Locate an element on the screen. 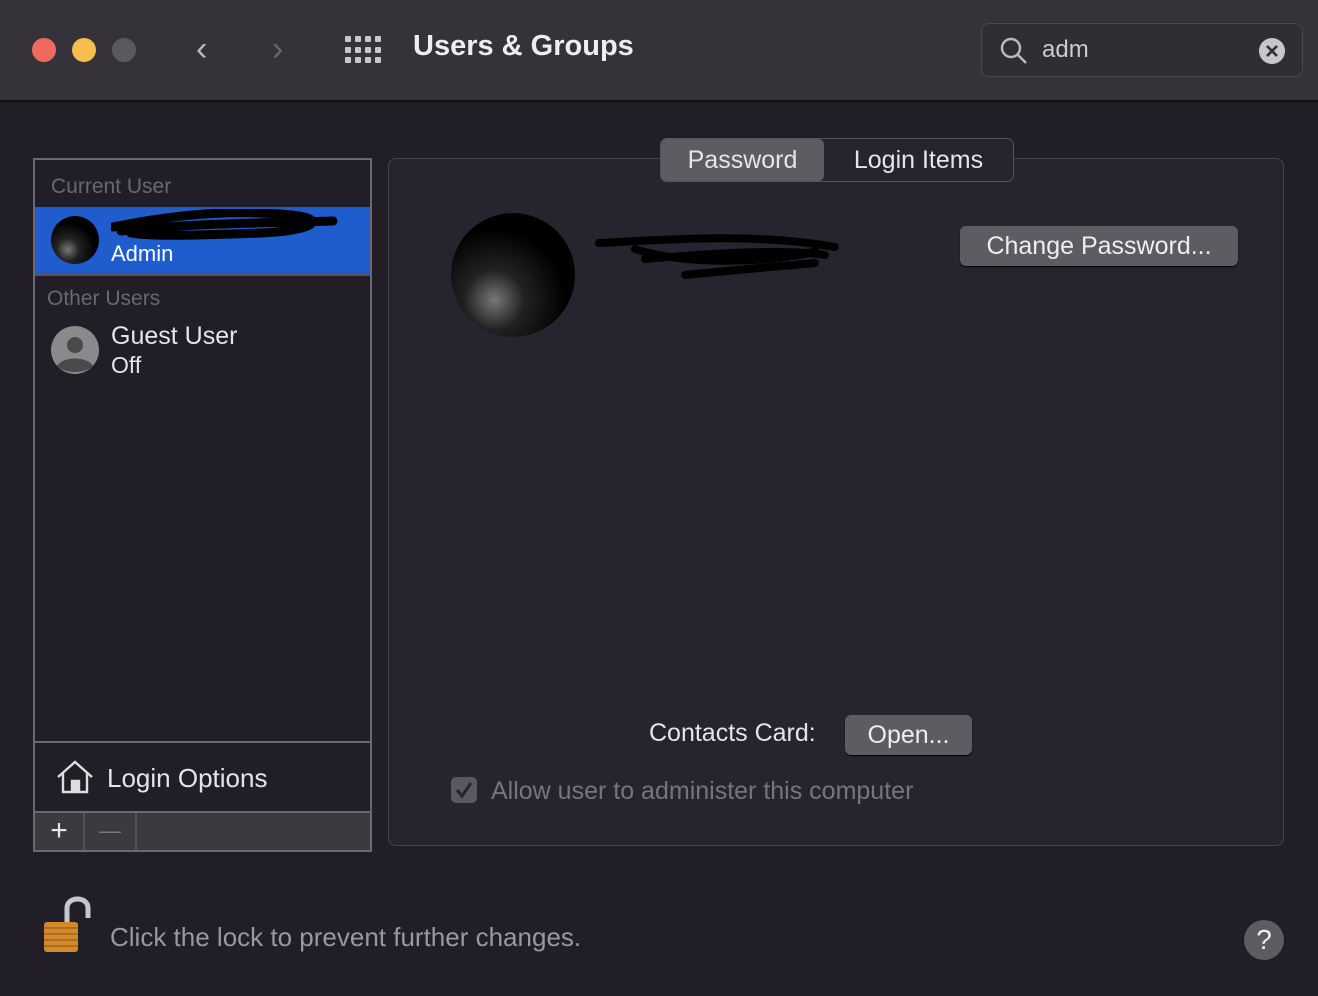  search-icon is located at coordinates (1013, 50).